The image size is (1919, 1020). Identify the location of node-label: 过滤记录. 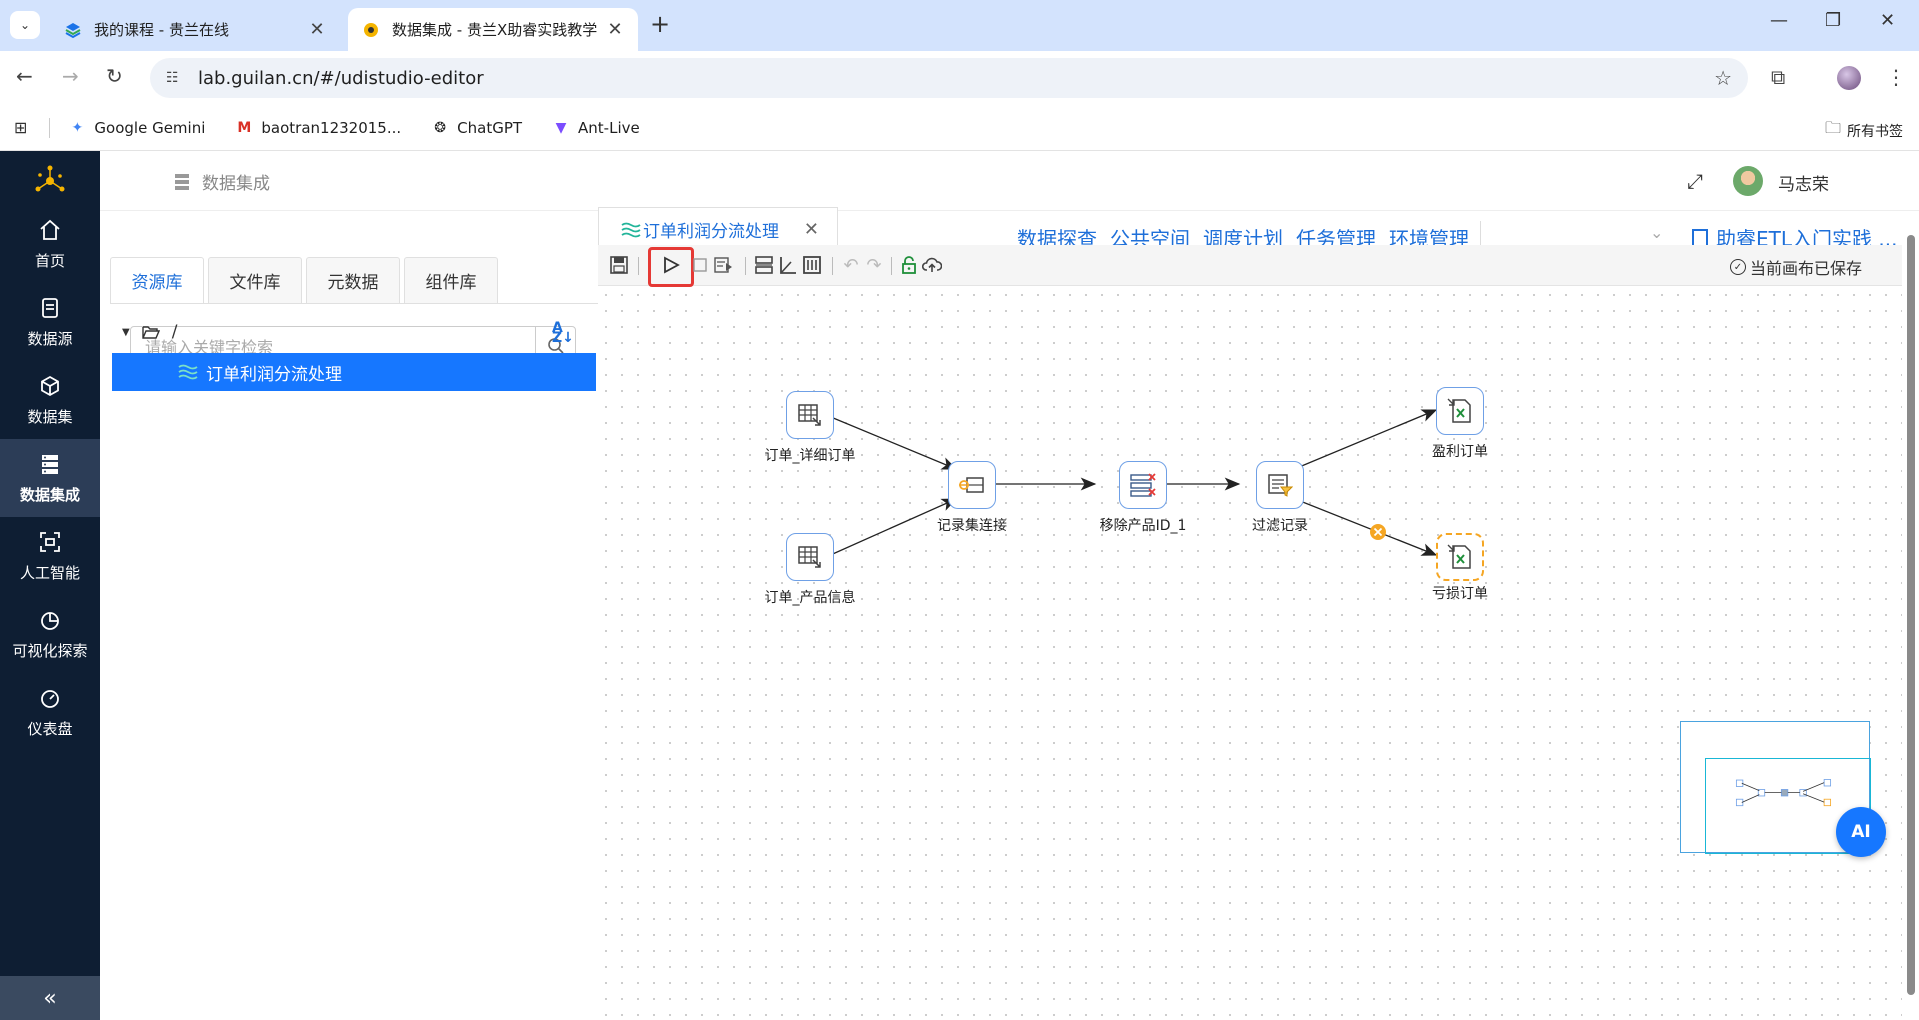
(1280, 526).